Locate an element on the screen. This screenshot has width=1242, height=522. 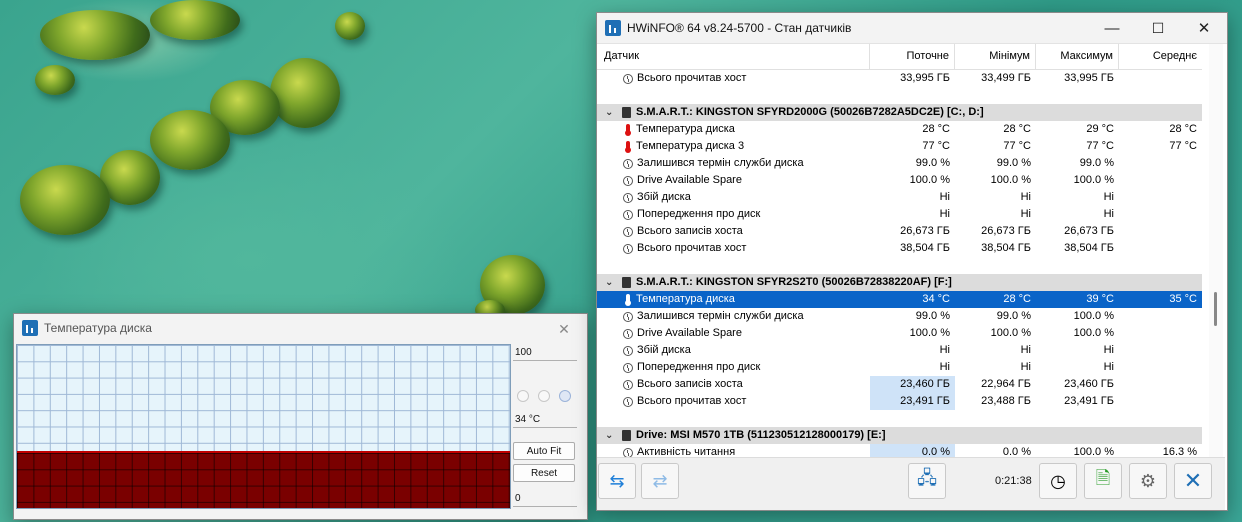
table-spacer is located at coordinates (899, 265).